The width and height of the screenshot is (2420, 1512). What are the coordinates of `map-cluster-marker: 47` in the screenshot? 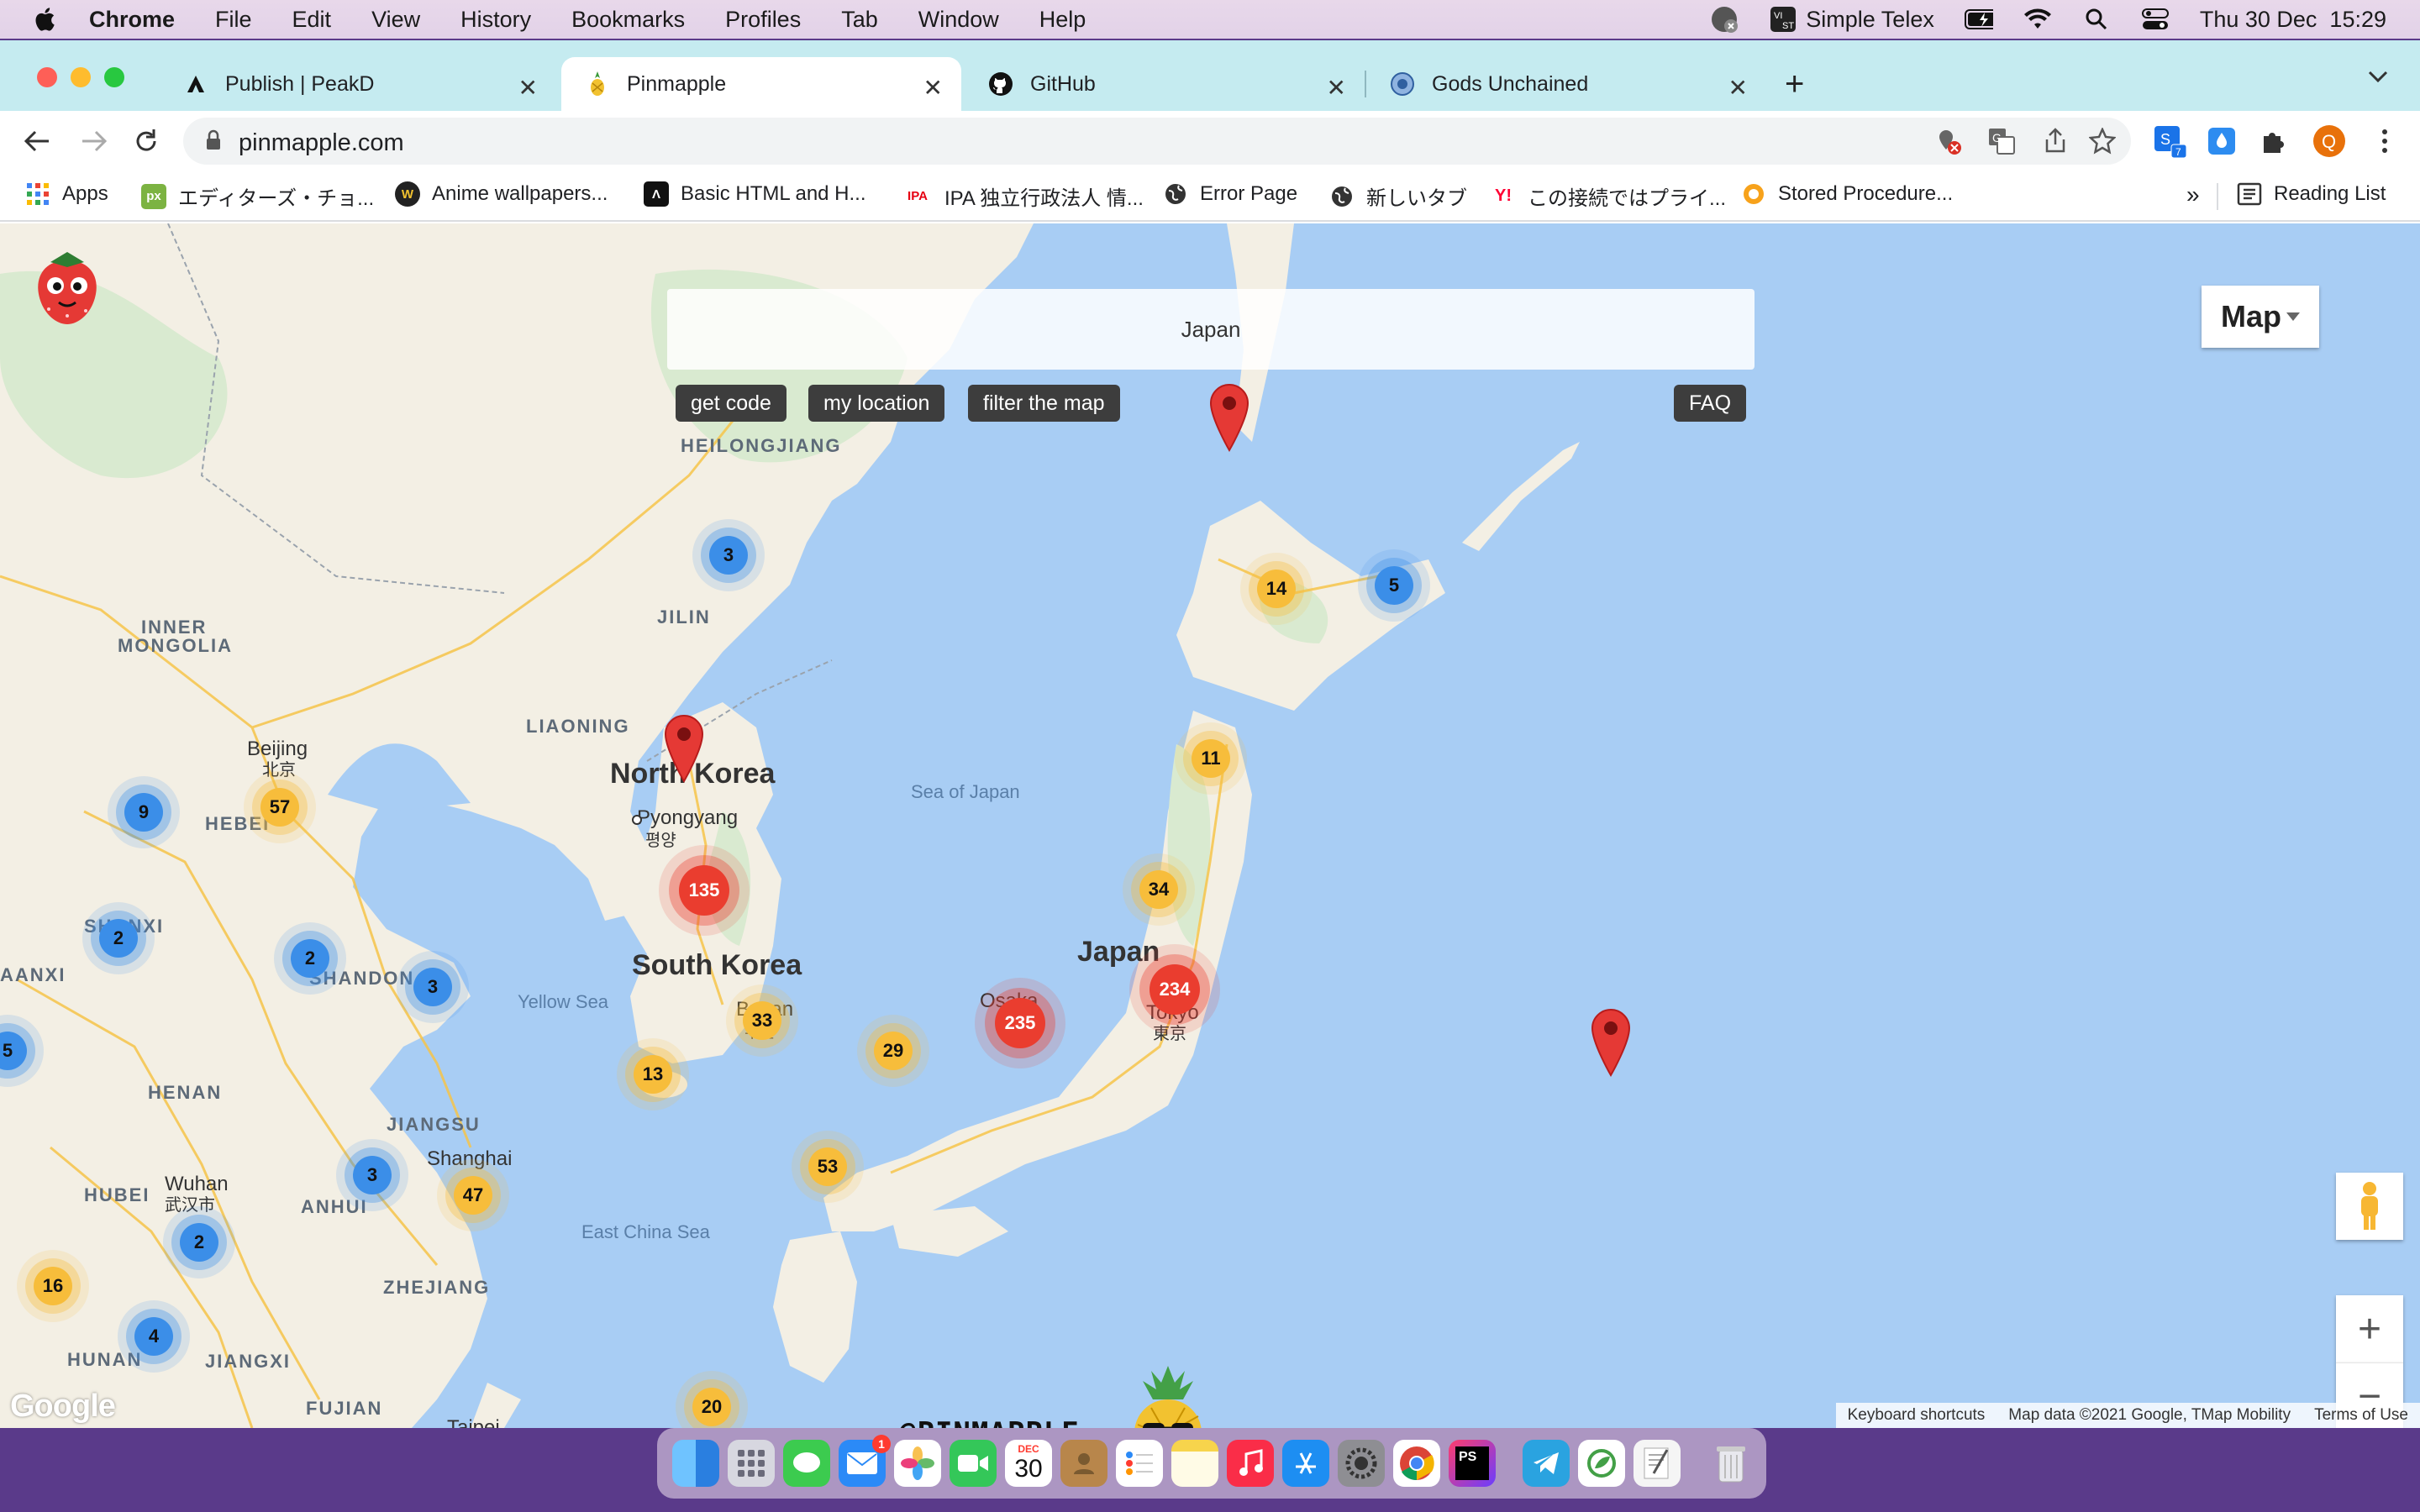 It's located at (473, 1195).